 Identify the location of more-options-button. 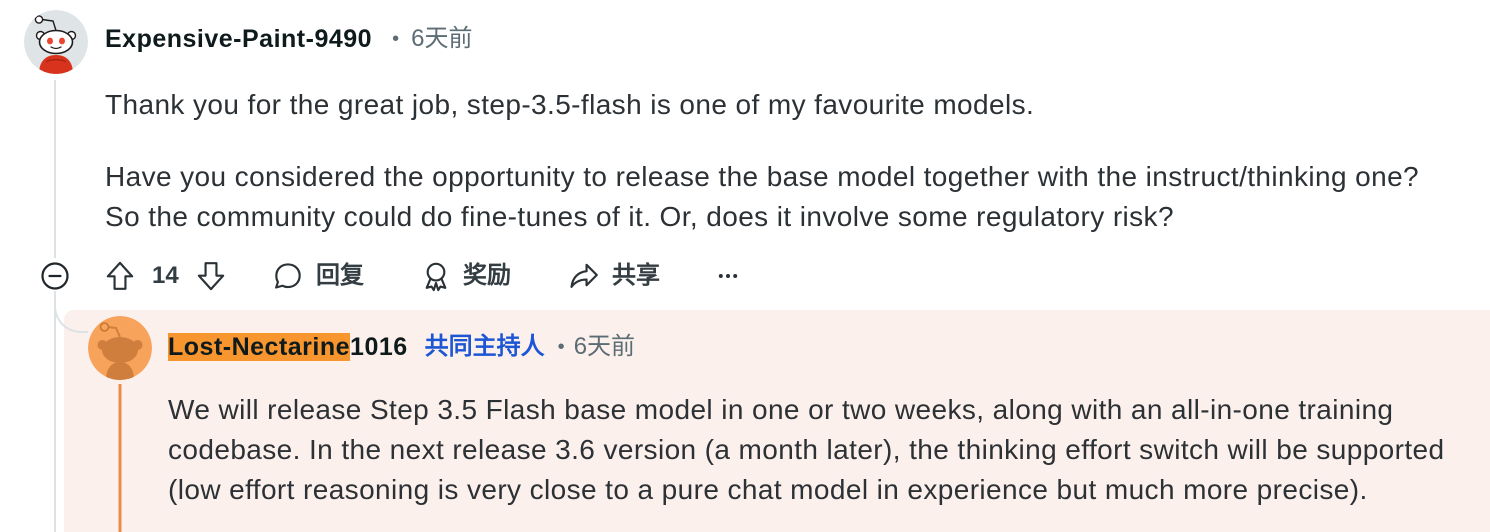
(728, 276).